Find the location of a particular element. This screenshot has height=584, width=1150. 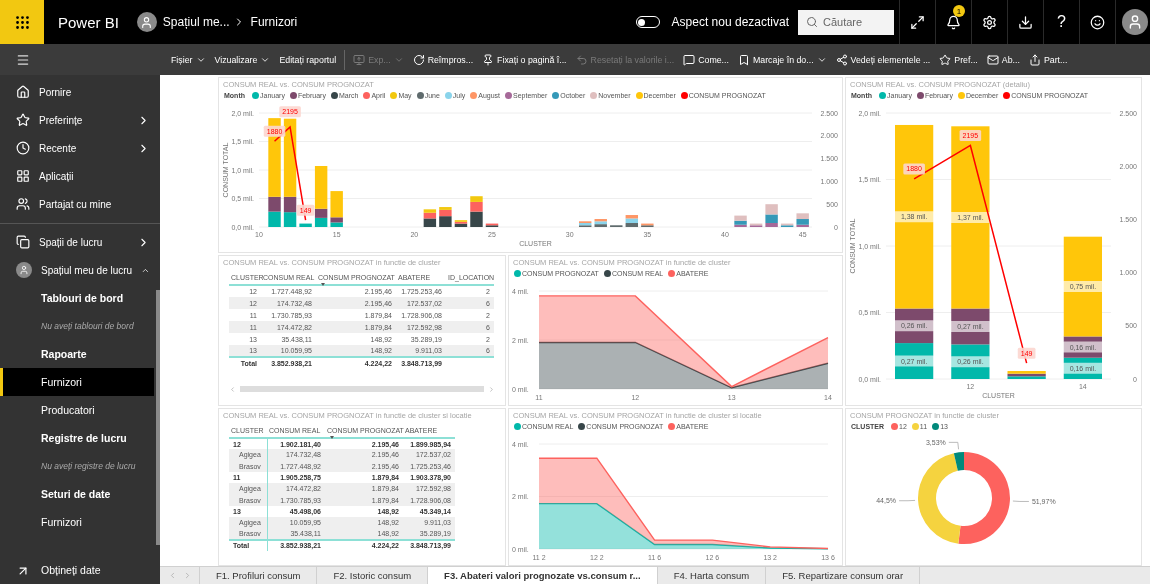

scrollbar is located at coordinates (158, 417).